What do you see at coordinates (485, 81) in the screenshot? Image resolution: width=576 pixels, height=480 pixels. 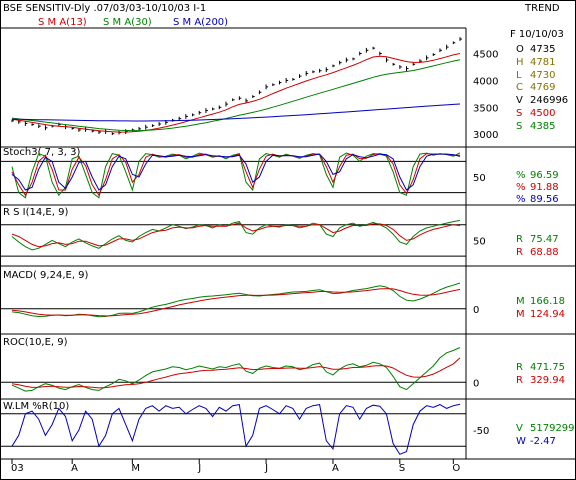 I see `y-tick-label: 4000` at bounding box center [485, 81].